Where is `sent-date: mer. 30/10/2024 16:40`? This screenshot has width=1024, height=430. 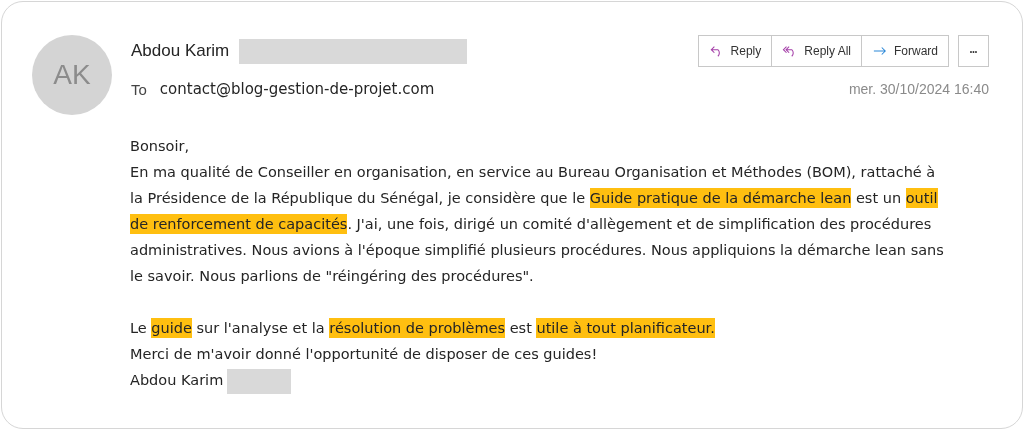 sent-date: mer. 30/10/2024 16:40 is located at coordinates (918, 89).